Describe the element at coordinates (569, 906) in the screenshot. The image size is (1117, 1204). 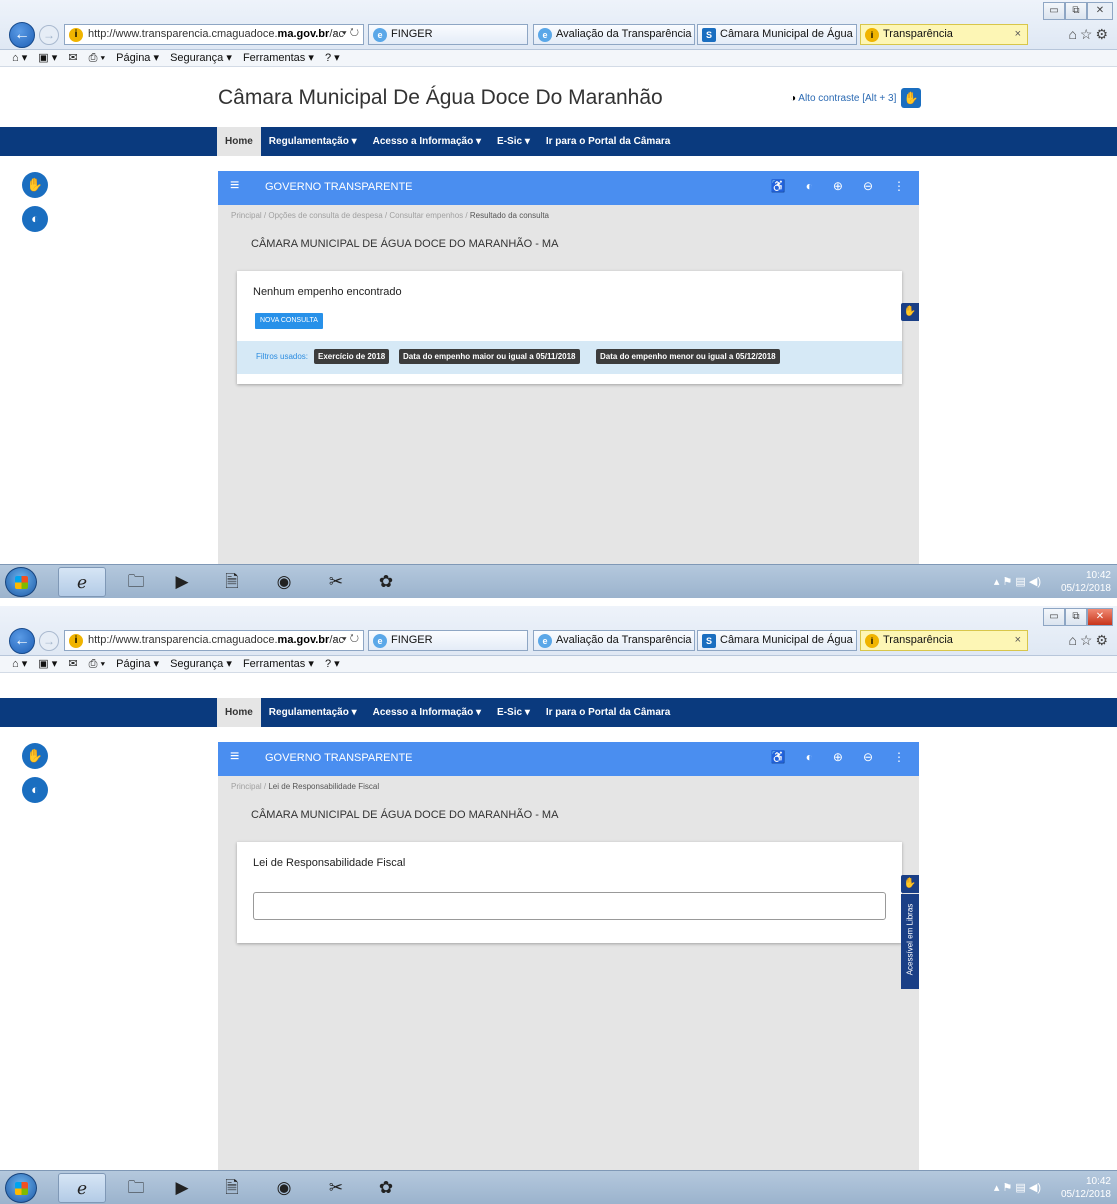
I see `lrf-select` at that location.